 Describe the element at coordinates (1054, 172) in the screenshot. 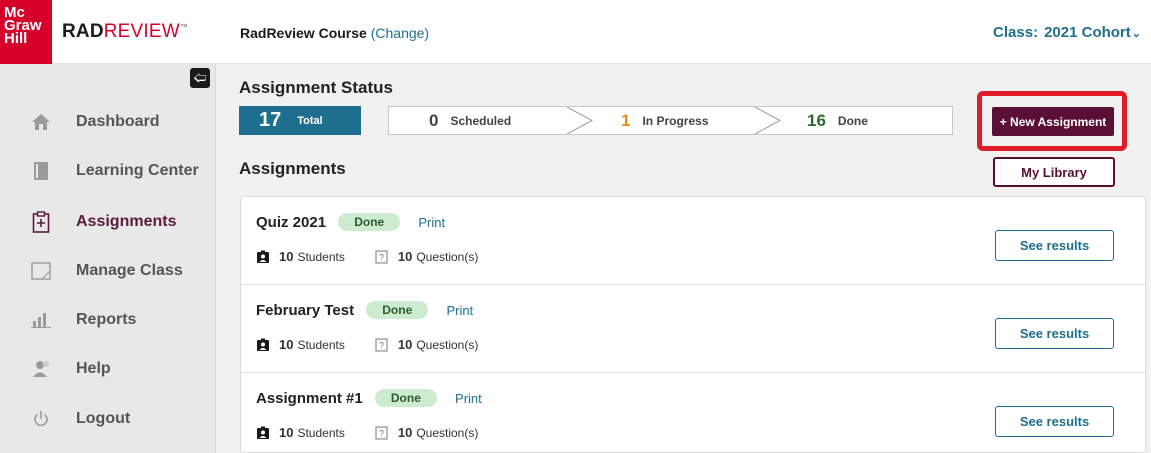

I see `my-library-button: My Library` at that location.